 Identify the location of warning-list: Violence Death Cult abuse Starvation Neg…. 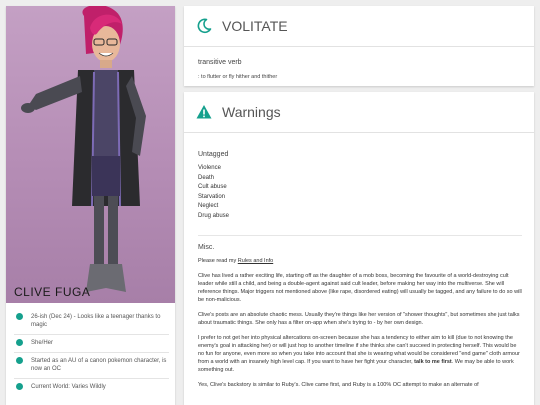
(360, 192).